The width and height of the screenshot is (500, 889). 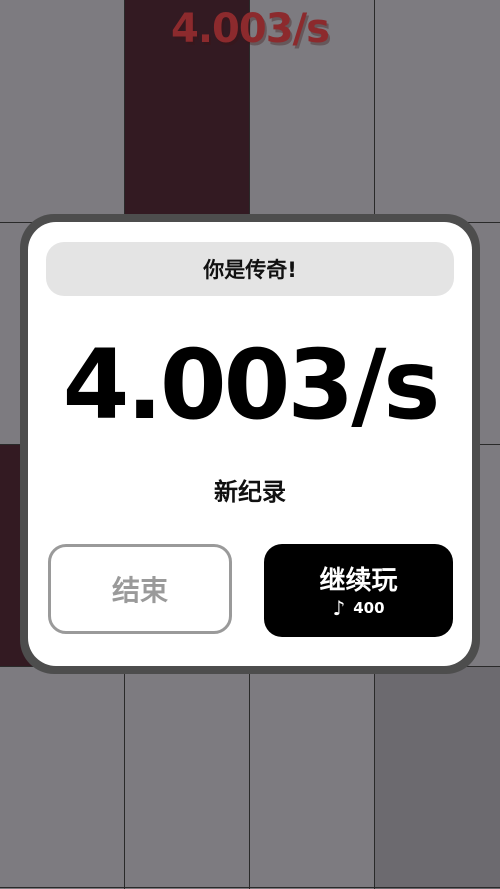 What do you see at coordinates (250, 887) in the screenshot?
I see `row-divider` at bounding box center [250, 887].